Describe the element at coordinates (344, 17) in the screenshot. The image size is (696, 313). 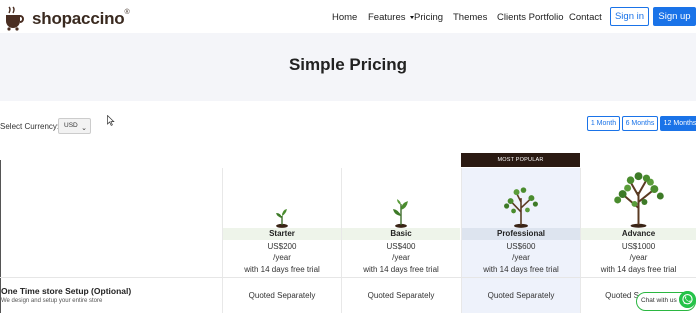
I see `nav-home: Home` at that location.